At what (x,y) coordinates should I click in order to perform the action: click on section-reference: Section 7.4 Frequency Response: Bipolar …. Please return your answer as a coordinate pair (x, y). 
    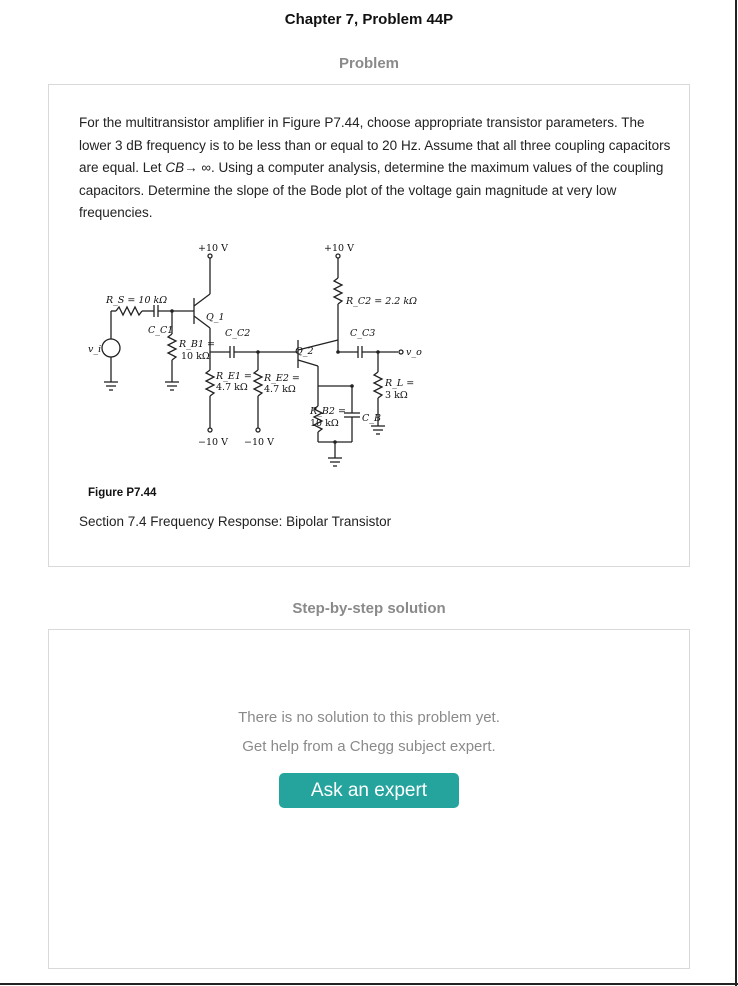
    Looking at the image, I should click on (235, 521).